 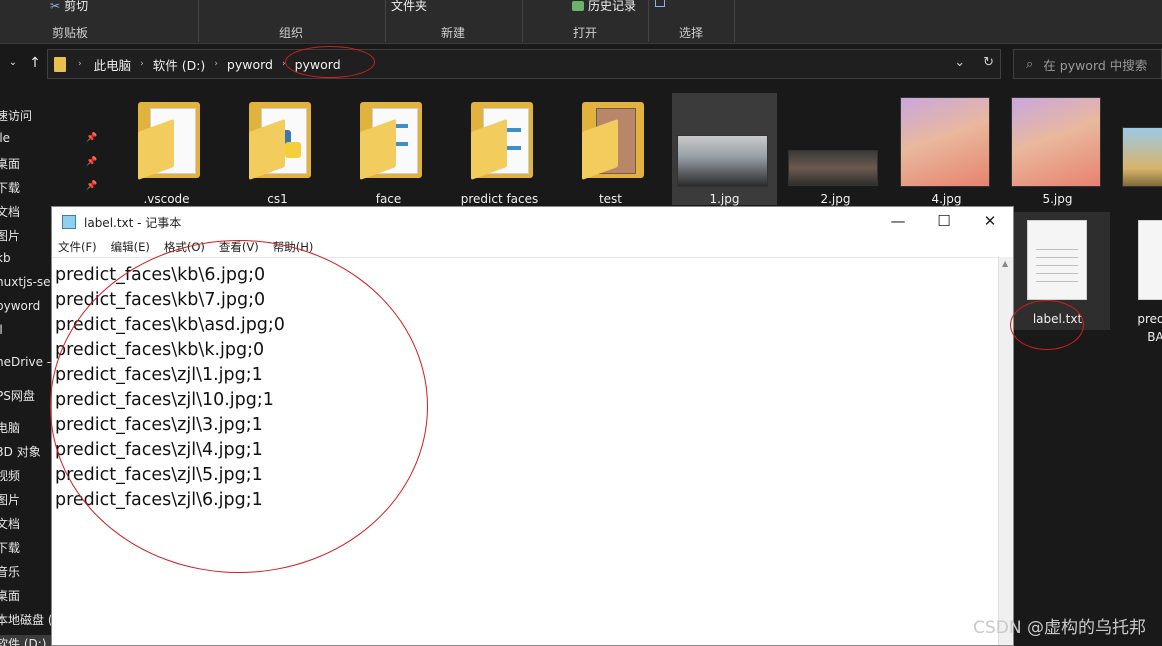 What do you see at coordinates (130, 247) in the screenshot?
I see `menu-edit: 编辑(E)` at bounding box center [130, 247].